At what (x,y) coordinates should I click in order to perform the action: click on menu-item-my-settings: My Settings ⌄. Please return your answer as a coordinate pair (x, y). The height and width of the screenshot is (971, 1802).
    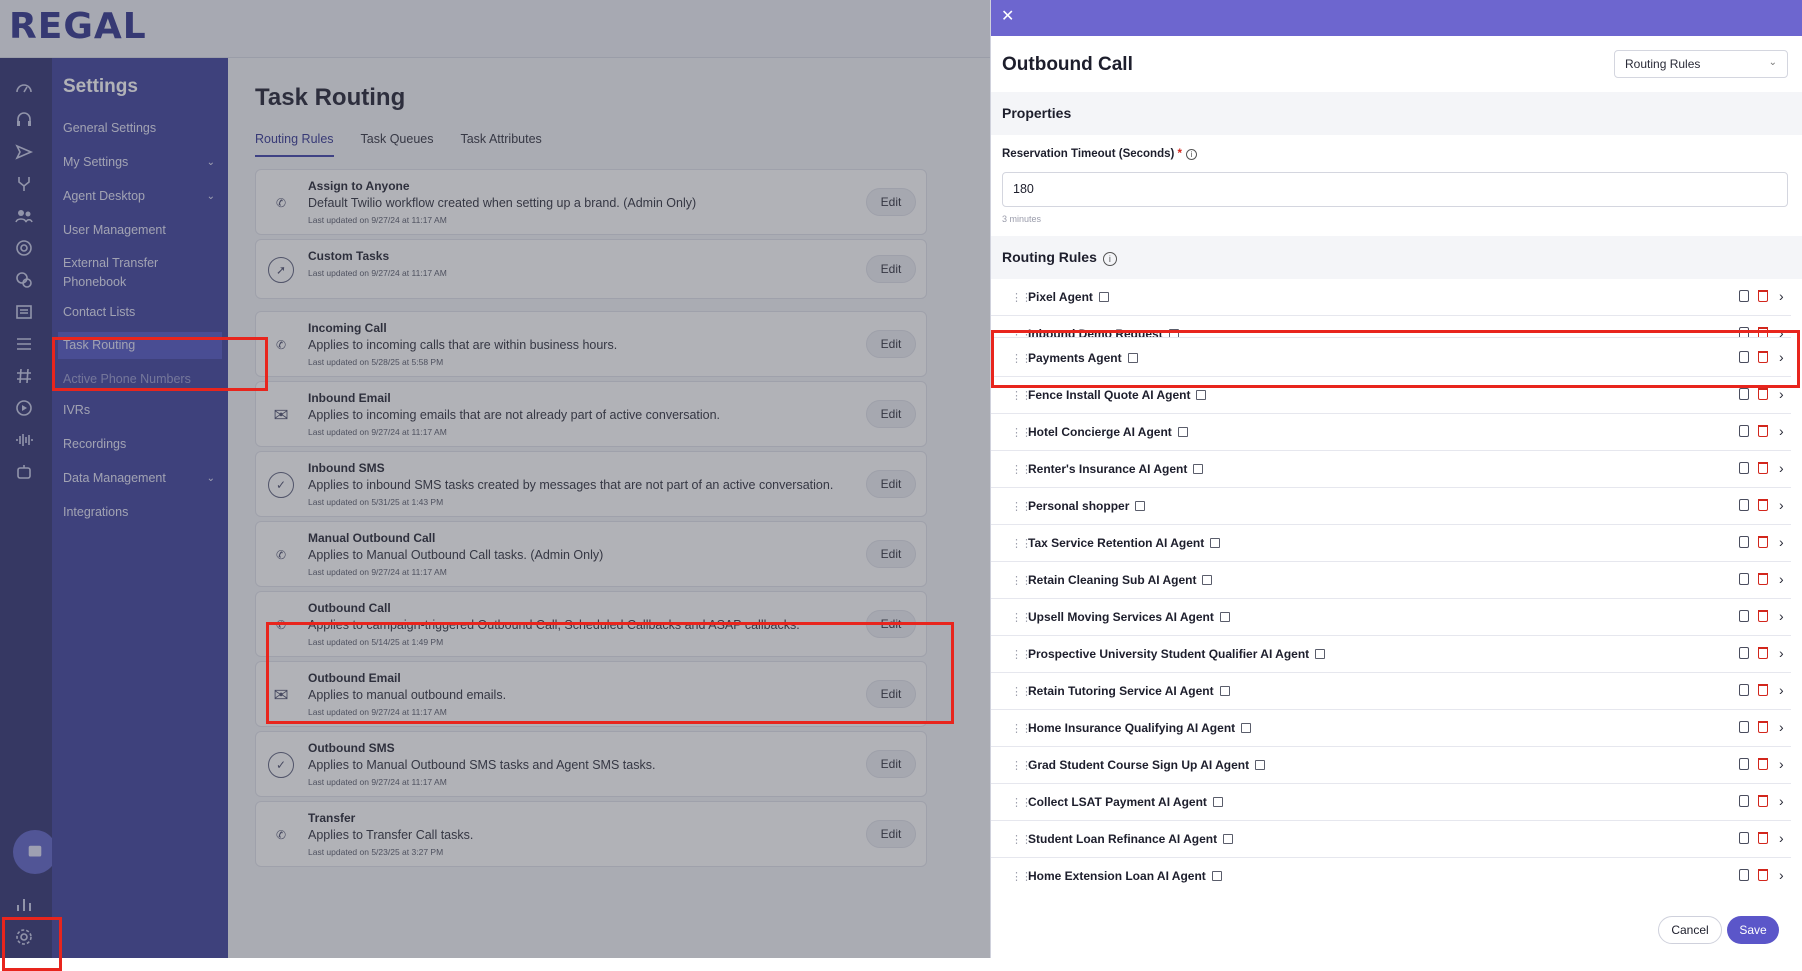
    Looking at the image, I should click on (139, 162).